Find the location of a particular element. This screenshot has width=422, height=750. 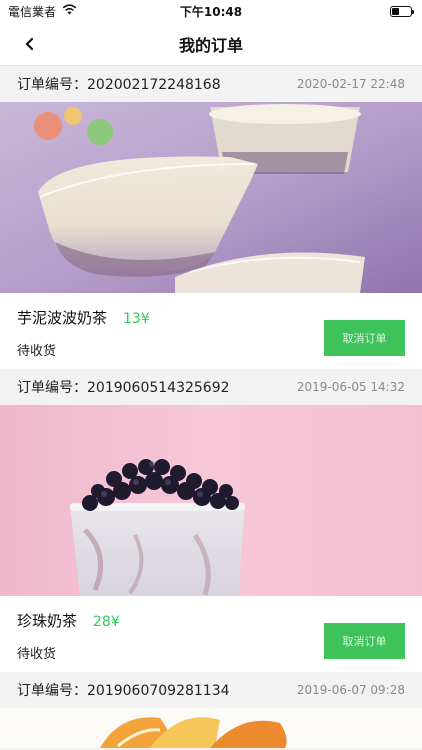

product-name: 珍珠奶茶 is located at coordinates (47, 621).